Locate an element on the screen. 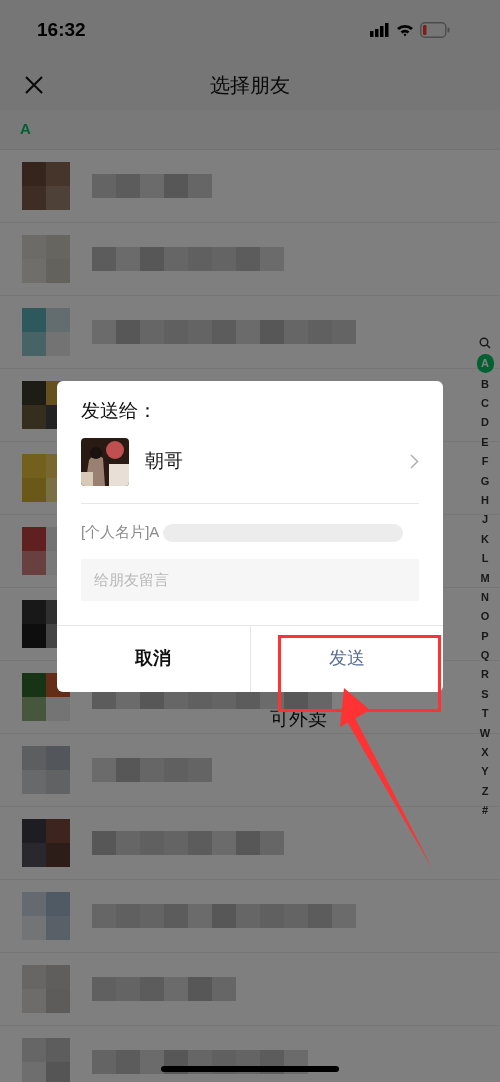 The width and height of the screenshot is (500, 1082). index-letter: D is located at coordinates (485, 422).